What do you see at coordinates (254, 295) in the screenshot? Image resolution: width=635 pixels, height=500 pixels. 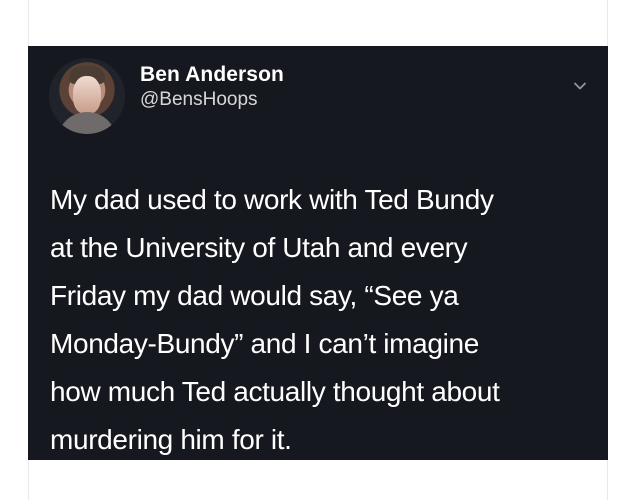 I see `tweet-text-line: Friday my dad would say, “See ya` at bounding box center [254, 295].